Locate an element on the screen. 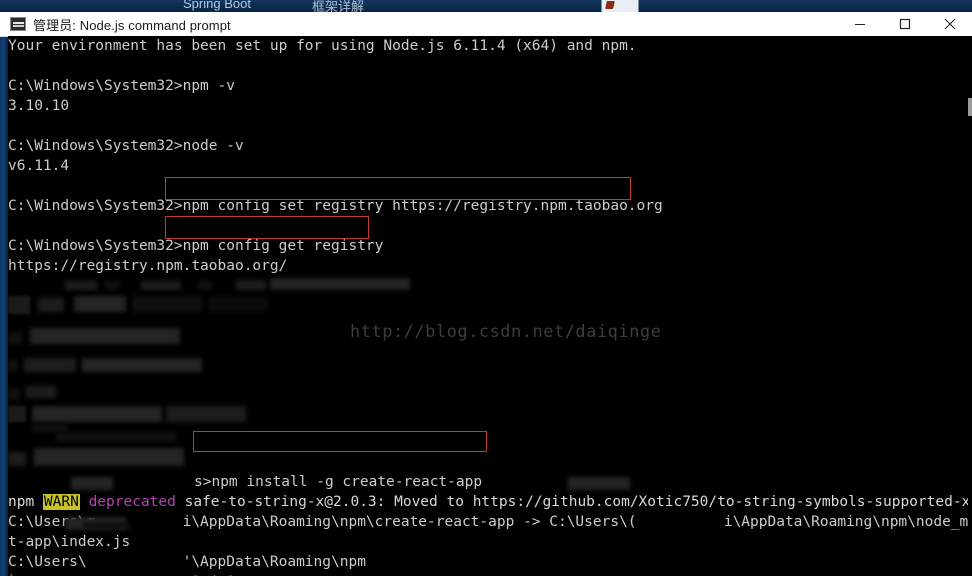  window-controls is located at coordinates (904, 24).